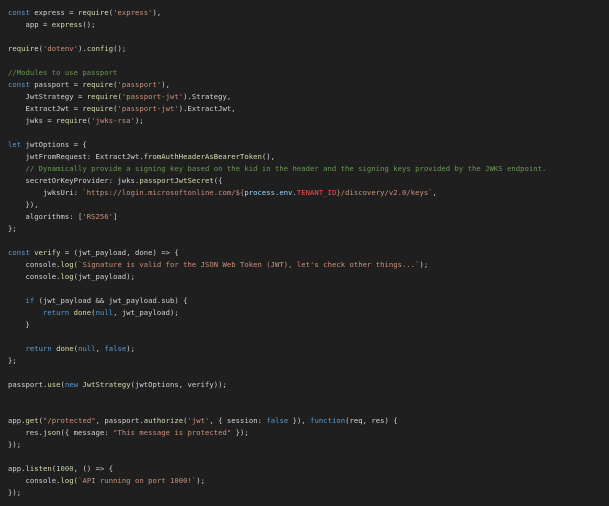 Image resolution: width=609 pixels, height=506 pixels. Describe the element at coordinates (63, 72) in the screenshot. I see `code-comment: //Modules to use passport` at that location.